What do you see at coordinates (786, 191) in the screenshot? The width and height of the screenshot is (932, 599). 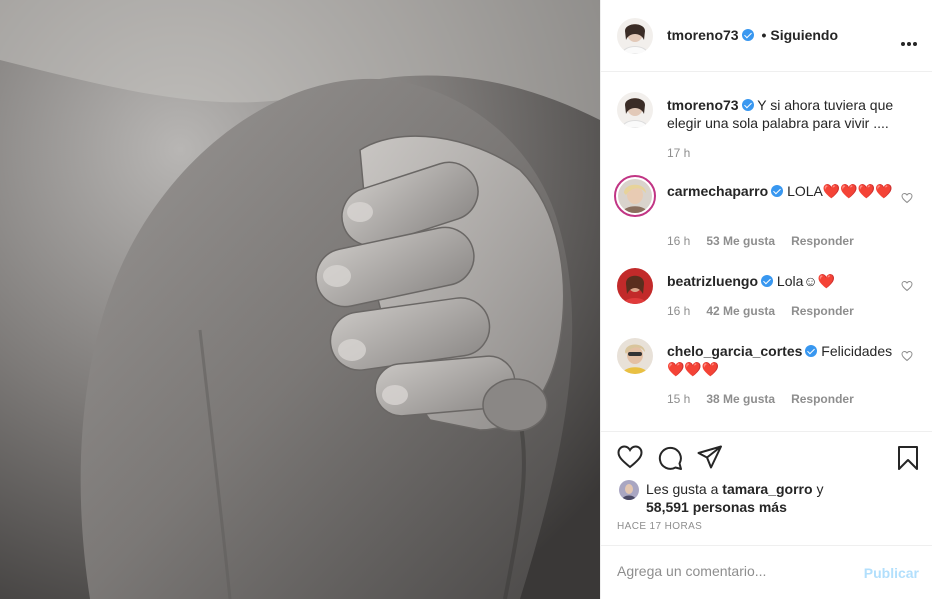 I see `comment-text: carmechaparro LOLA❤️❤️❤️❤️` at bounding box center [786, 191].